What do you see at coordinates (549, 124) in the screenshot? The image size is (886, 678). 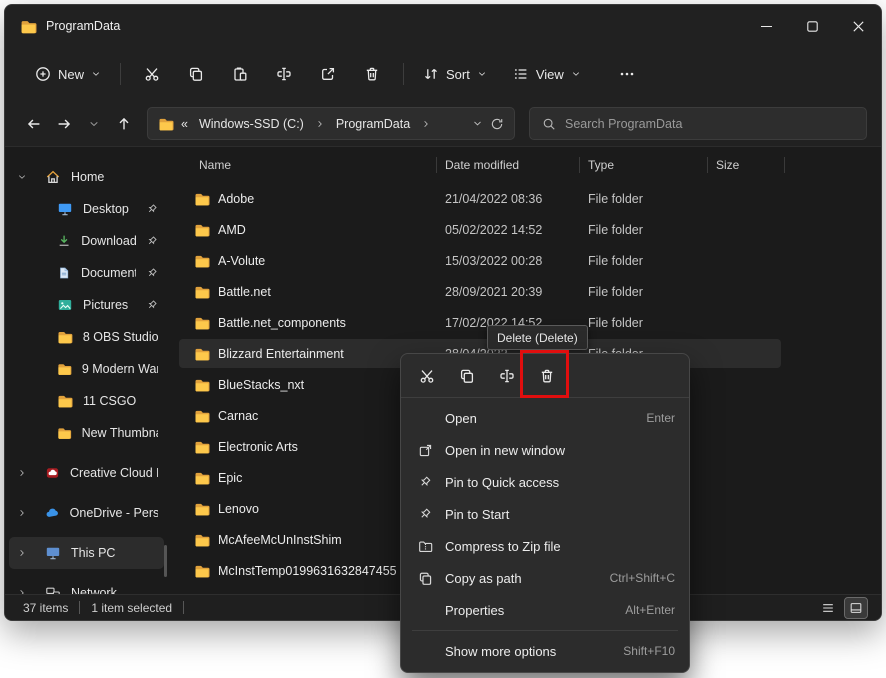 I see `search-icon` at bounding box center [549, 124].